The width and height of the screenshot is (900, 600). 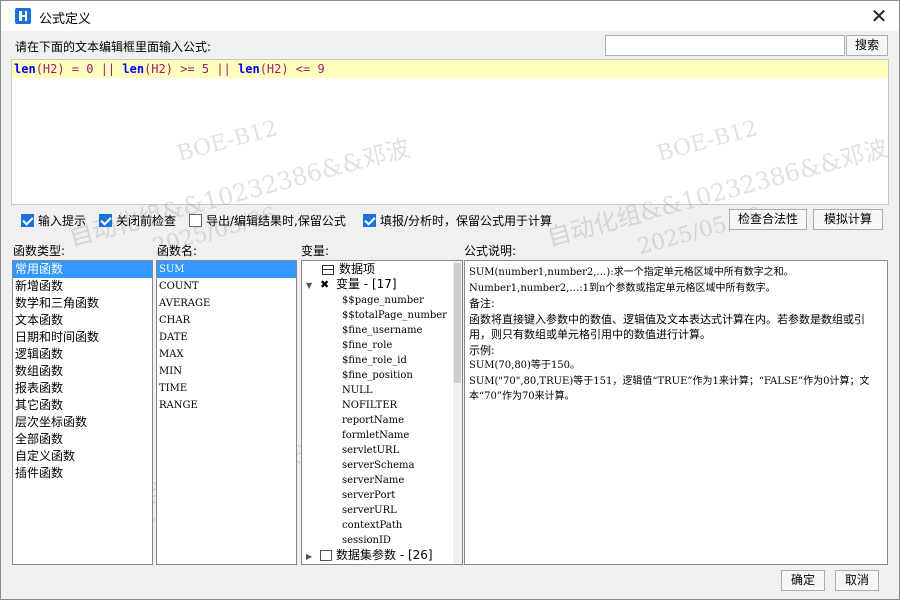 I want to click on tree-leaf: $fine_role_id, so click(x=374, y=360).